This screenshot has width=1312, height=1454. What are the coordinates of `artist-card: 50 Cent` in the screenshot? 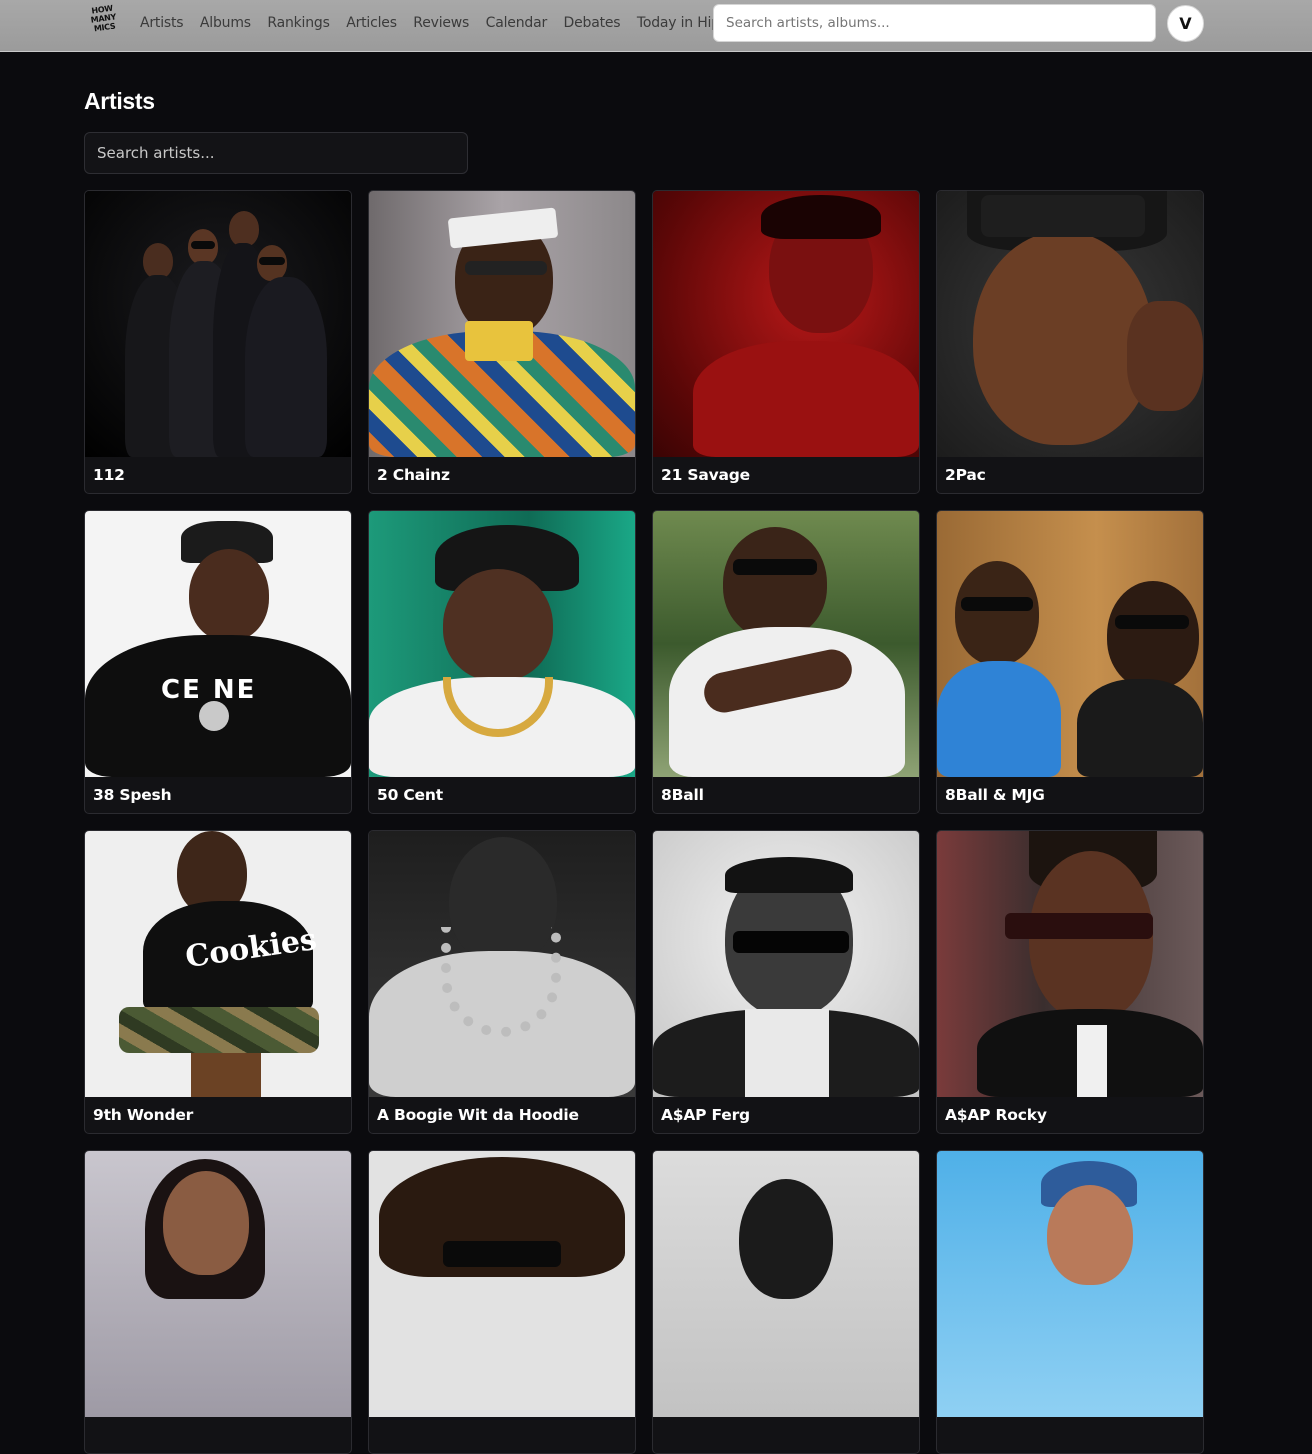 It's located at (502, 662).